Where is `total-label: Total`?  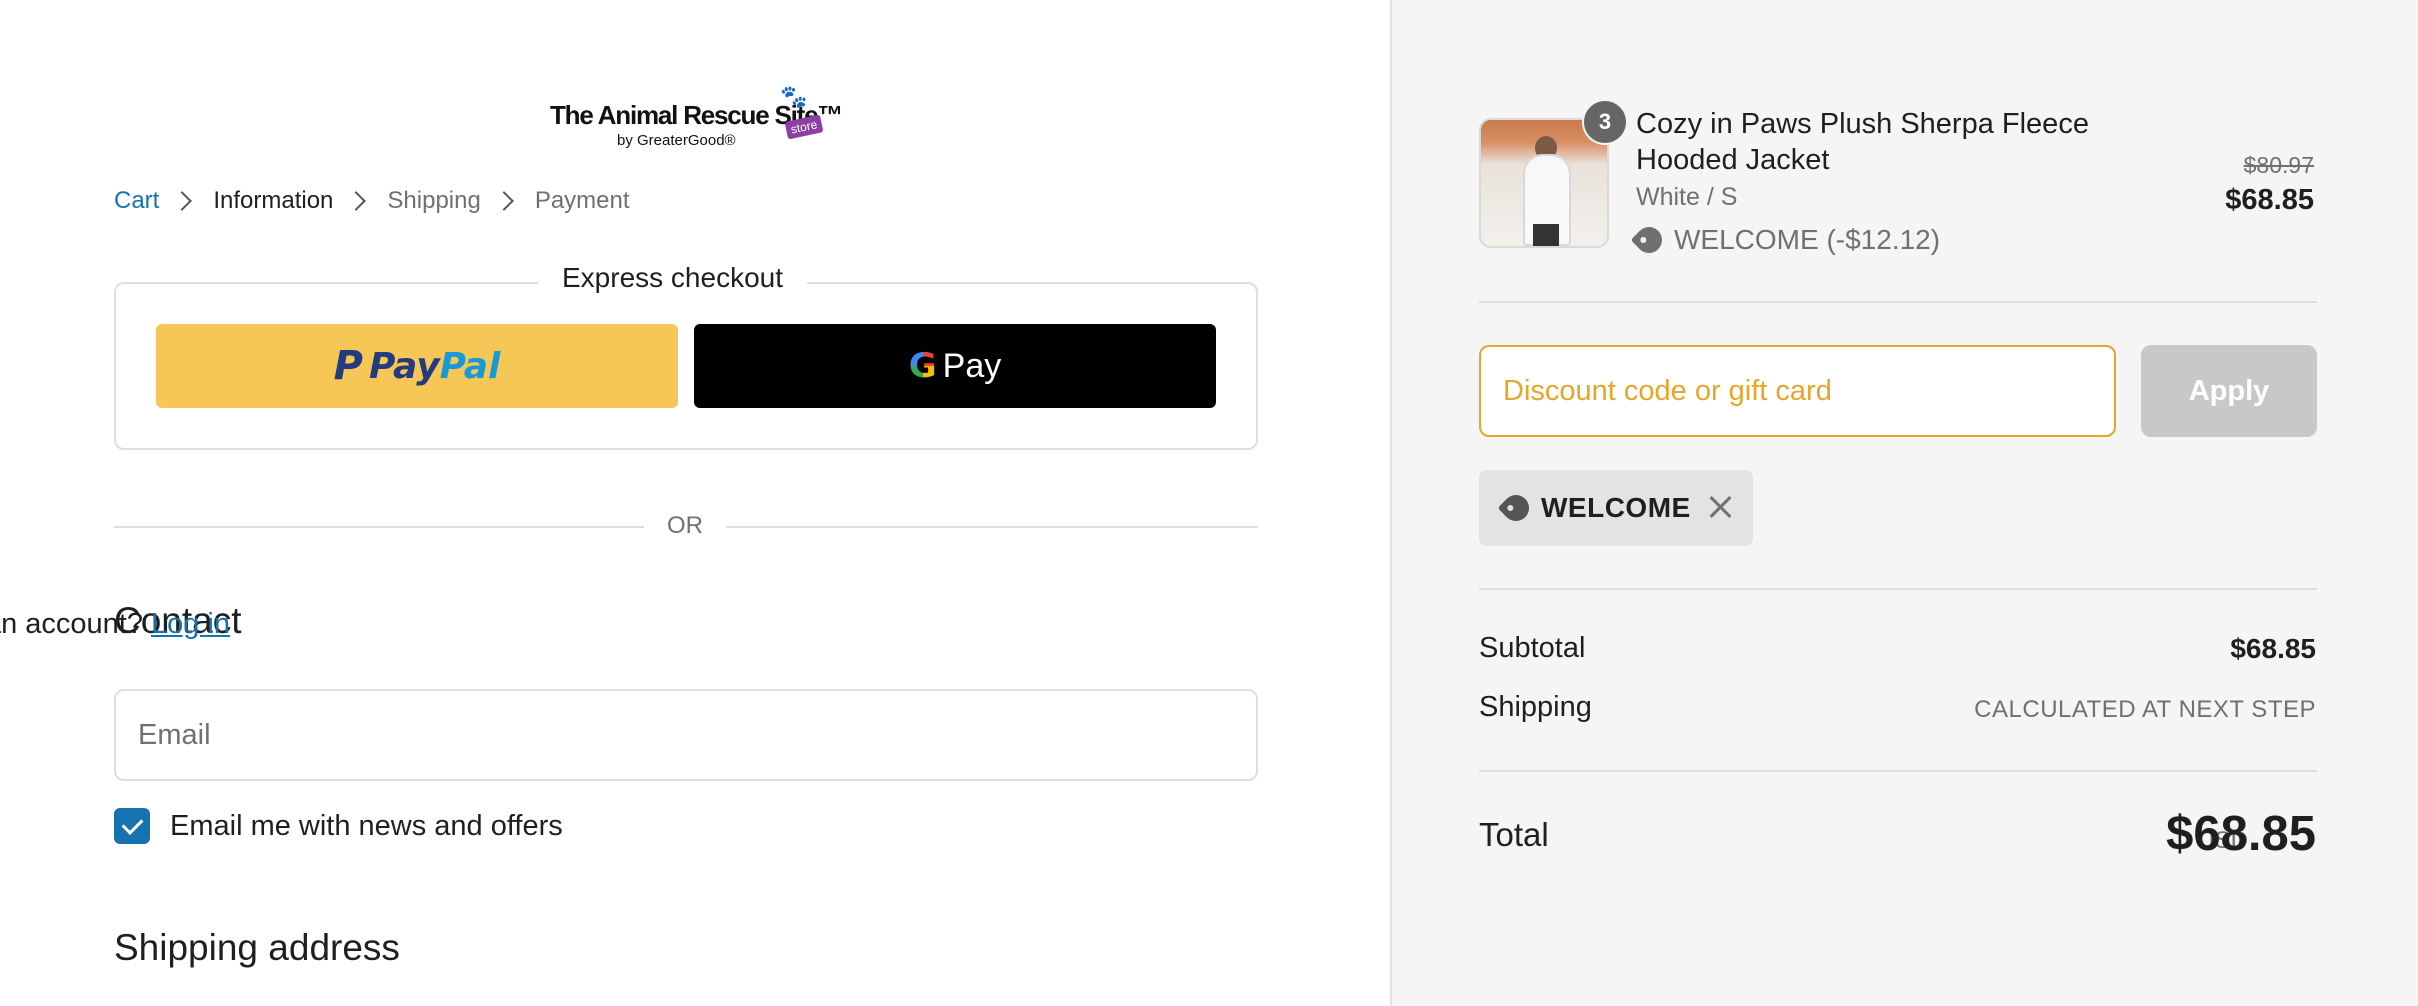 total-label: Total is located at coordinates (1514, 834).